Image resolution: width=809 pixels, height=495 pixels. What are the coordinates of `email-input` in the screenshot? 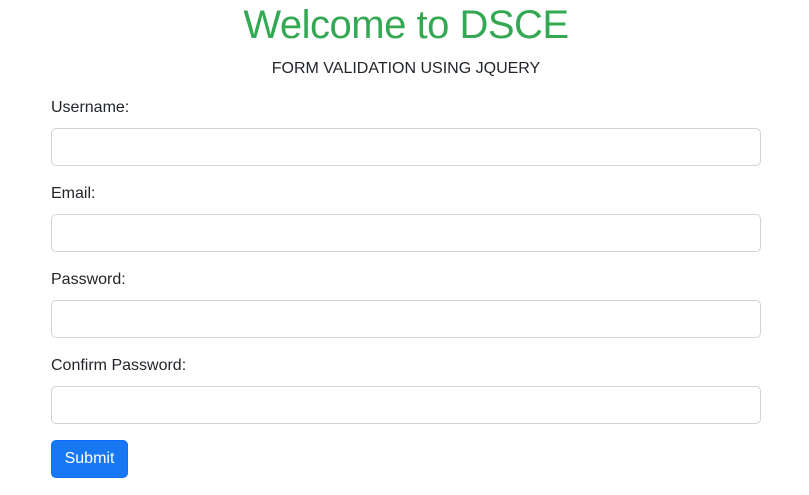 It's located at (406, 233).